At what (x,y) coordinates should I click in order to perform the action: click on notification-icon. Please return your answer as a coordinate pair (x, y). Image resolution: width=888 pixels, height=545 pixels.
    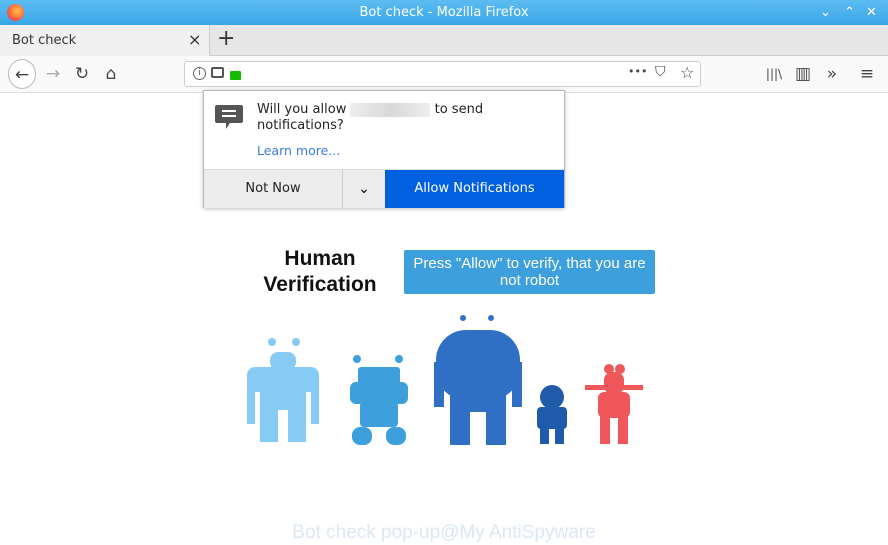
    Looking at the image, I should click on (217, 72).